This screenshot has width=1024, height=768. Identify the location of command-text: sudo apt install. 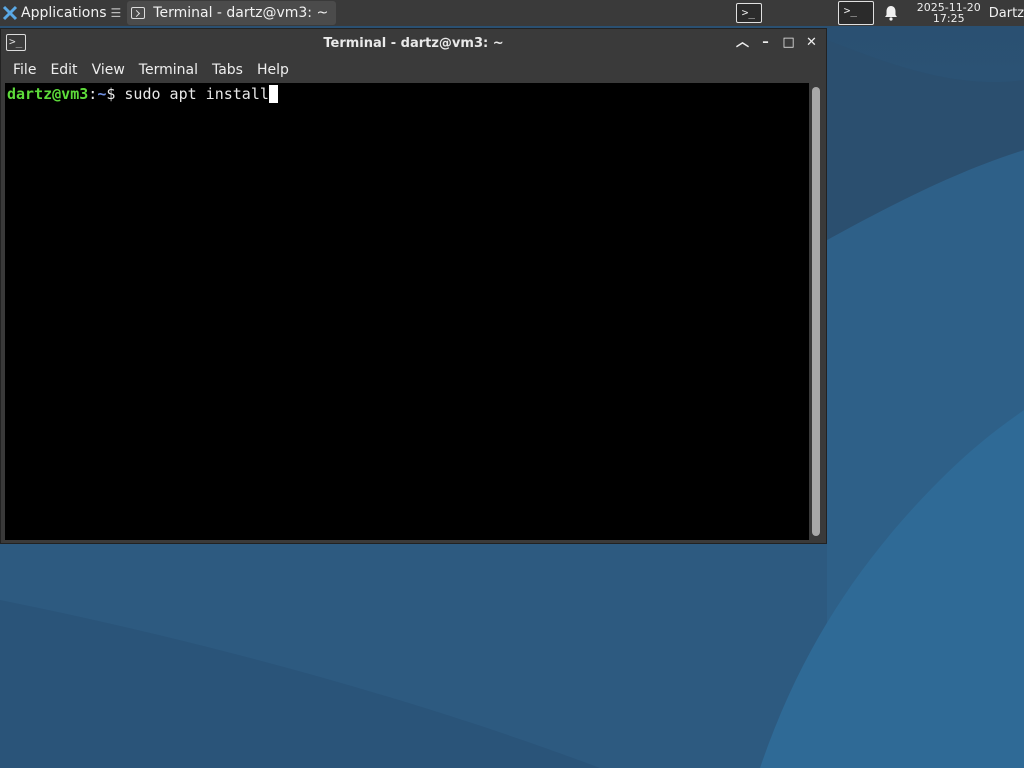
(196, 94).